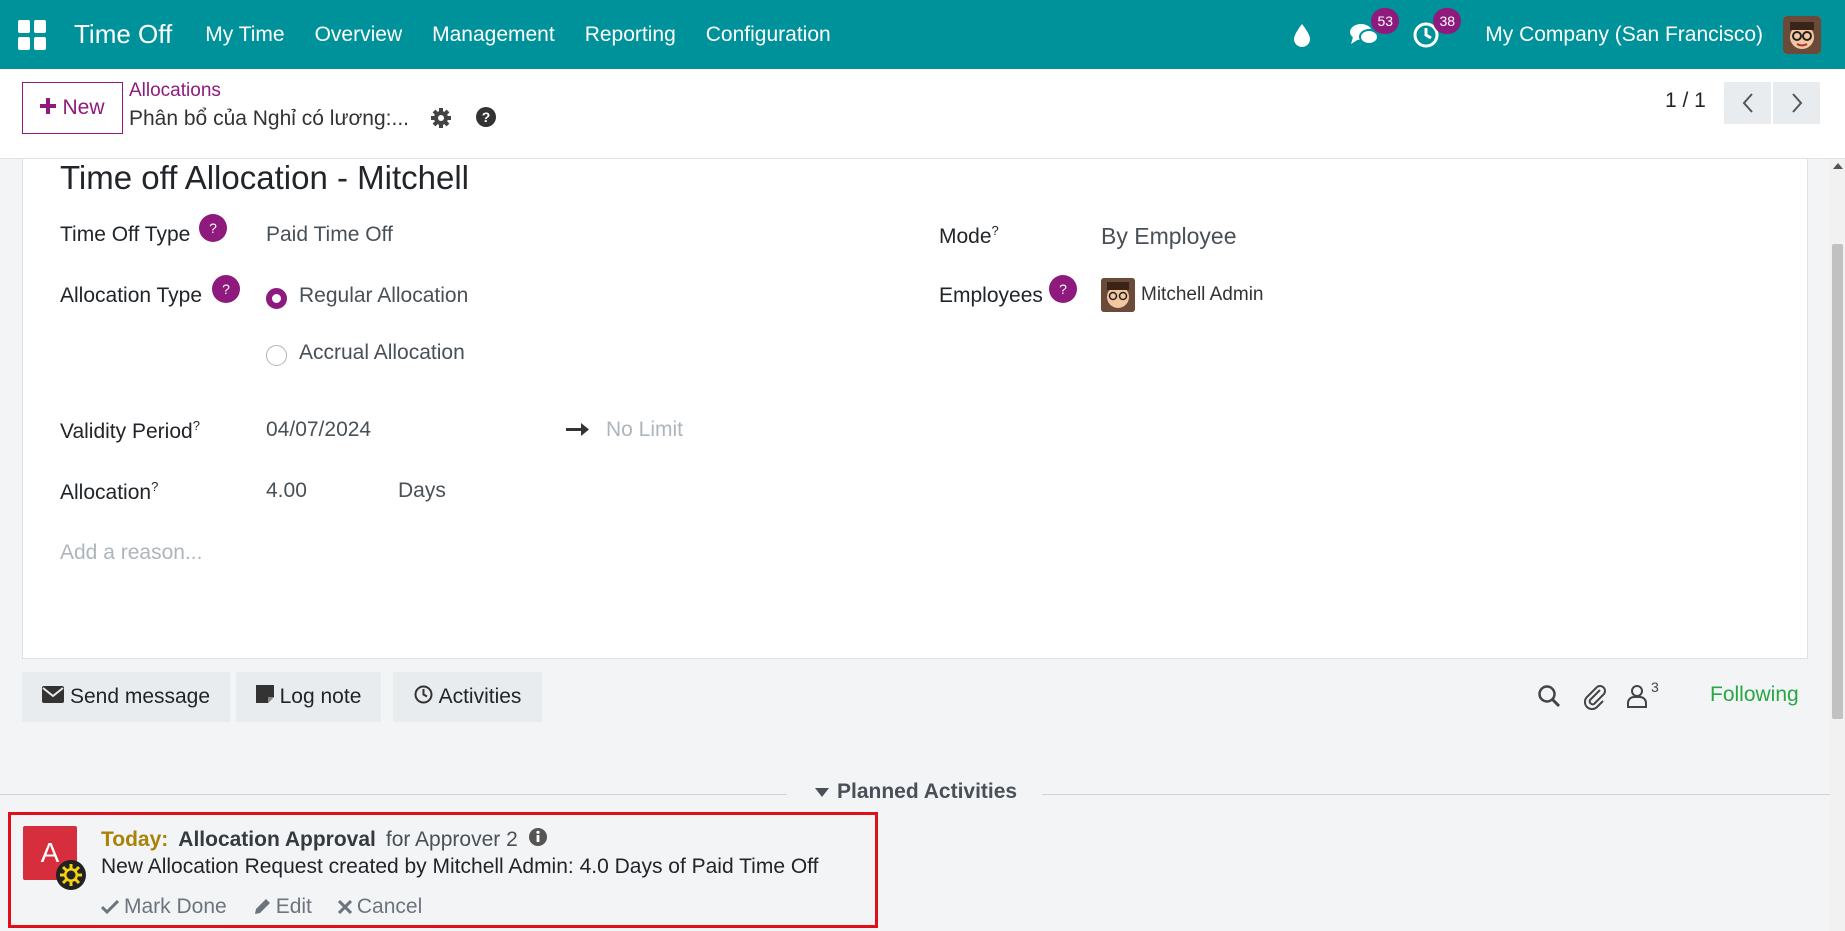  I want to click on time-off-type-help-icon: ?, so click(213, 228).